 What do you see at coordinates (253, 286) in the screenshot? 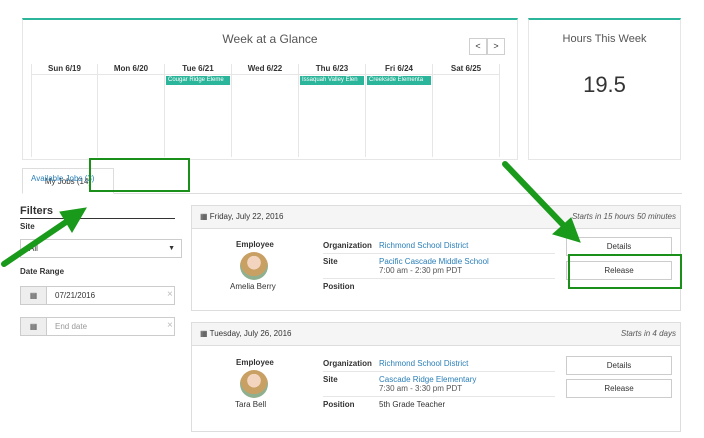
I see `employee-name: Amelia Berry` at bounding box center [253, 286].